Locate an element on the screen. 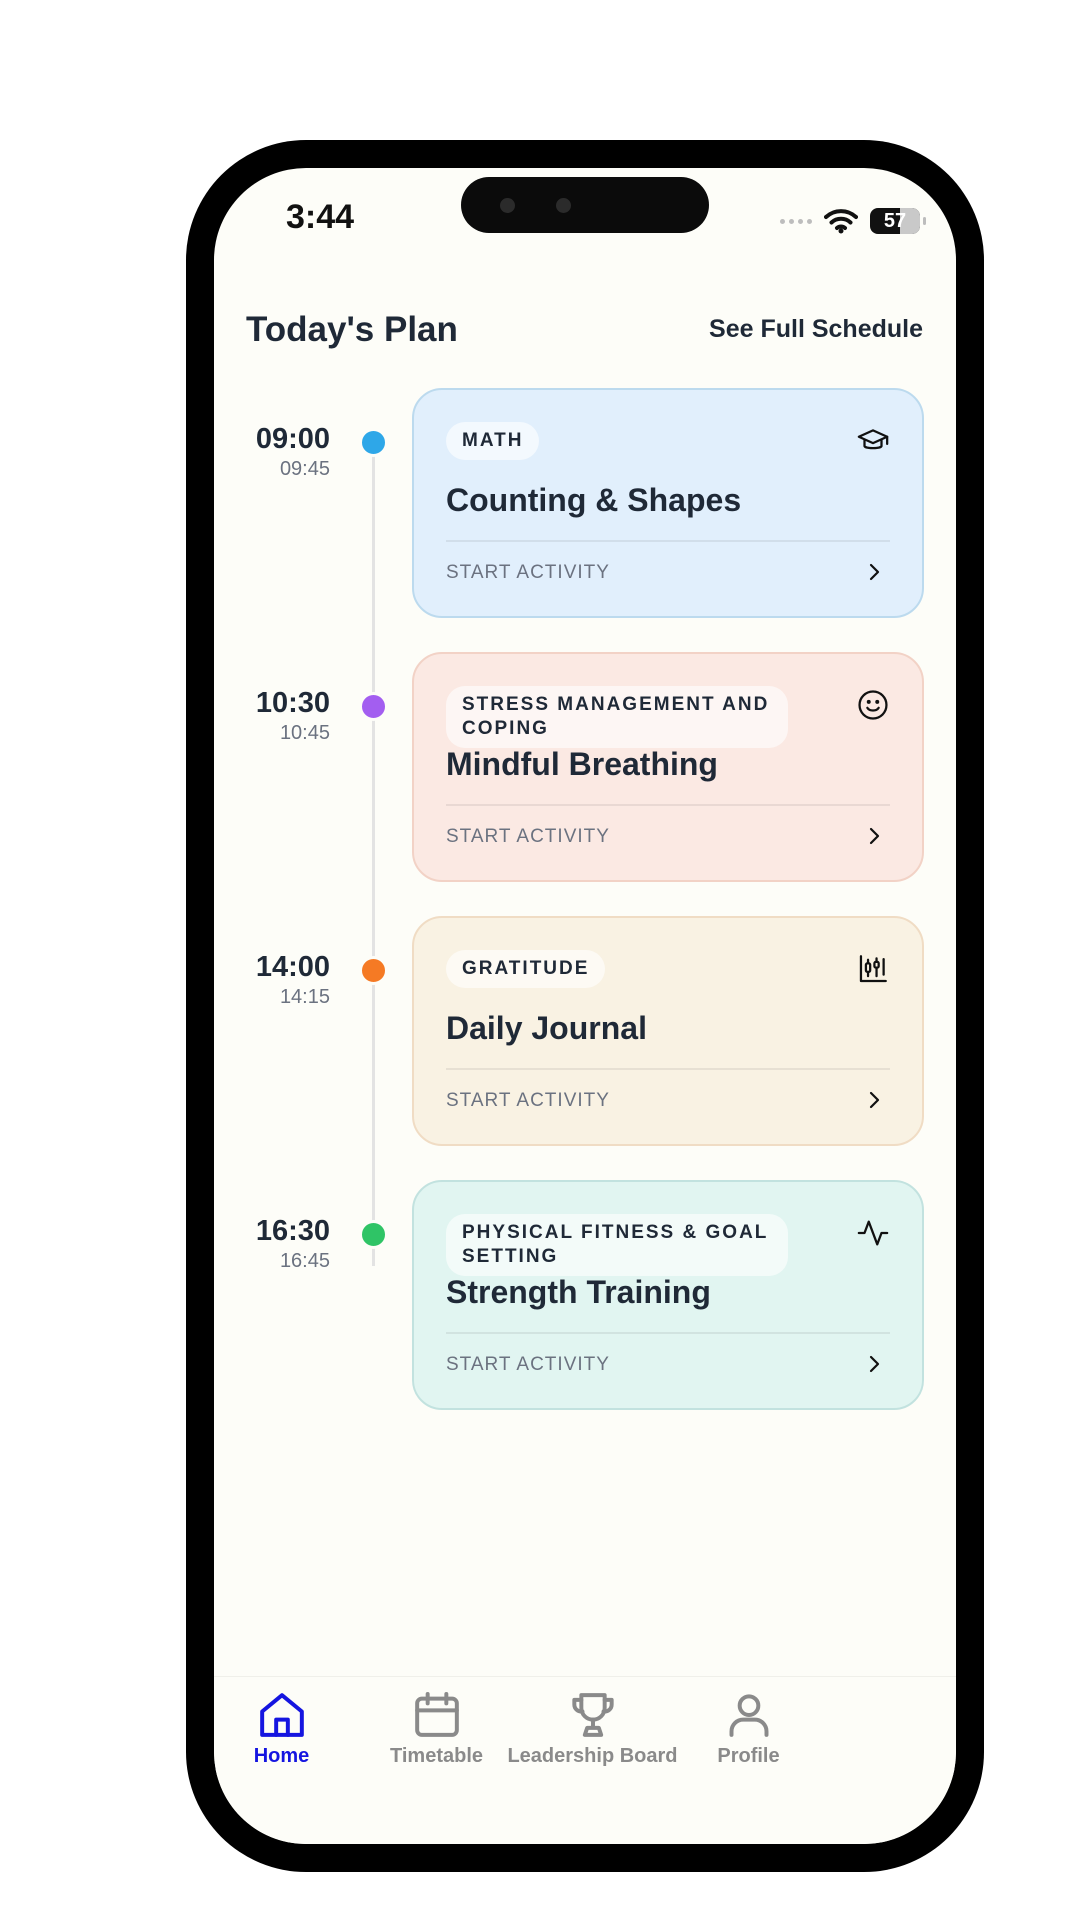  tab-profile: Profile is located at coordinates (748, 1727).